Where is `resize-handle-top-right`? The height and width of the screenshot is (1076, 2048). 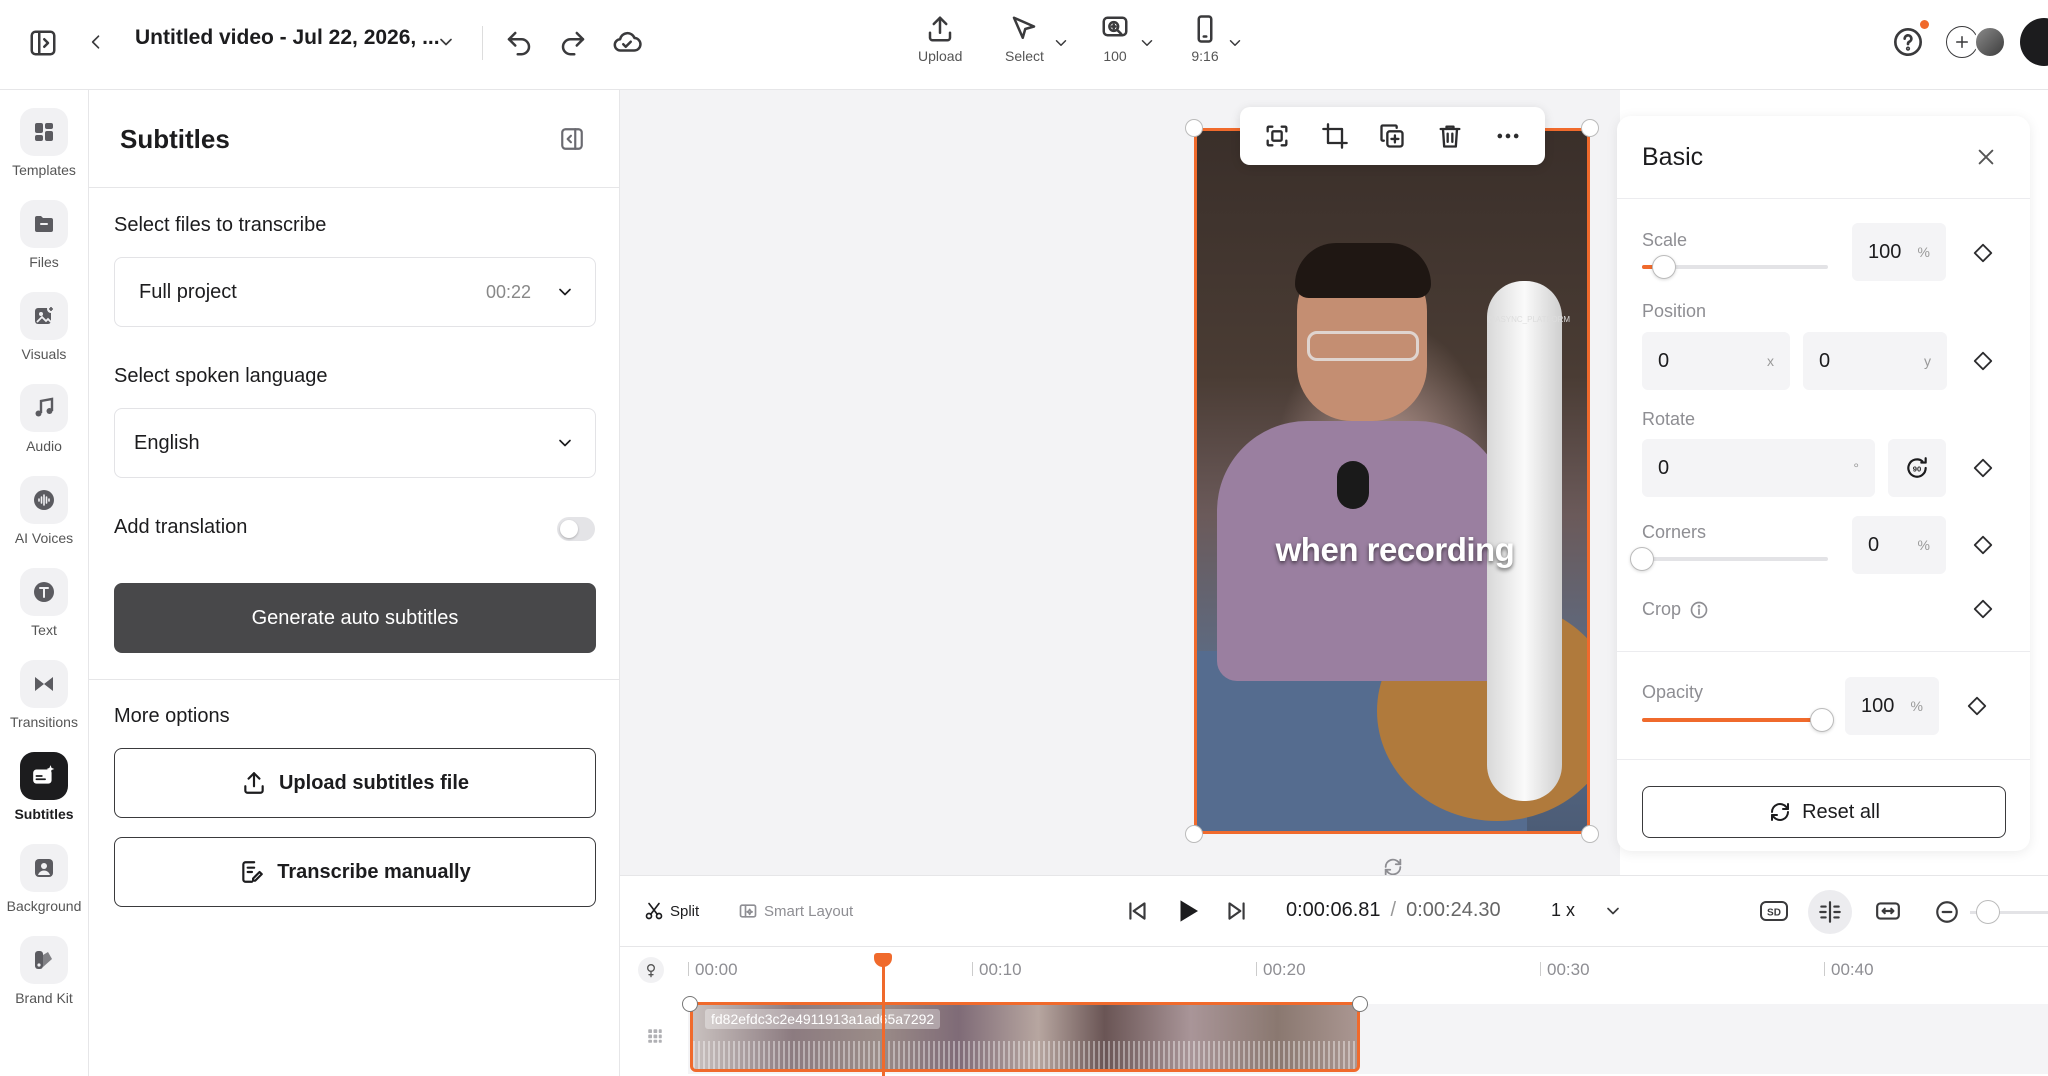 resize-handle-top-right is located at coordinates (1590, 128).